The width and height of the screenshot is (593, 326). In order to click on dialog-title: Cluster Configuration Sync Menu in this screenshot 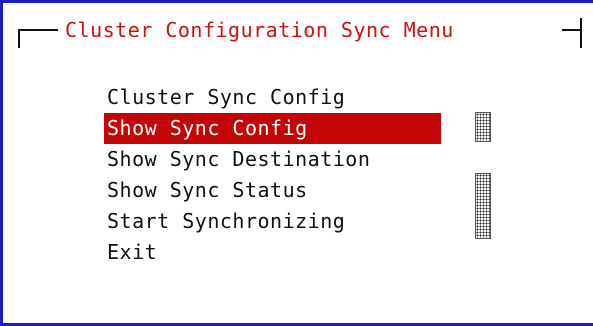, I will do `click(259, 30)`.